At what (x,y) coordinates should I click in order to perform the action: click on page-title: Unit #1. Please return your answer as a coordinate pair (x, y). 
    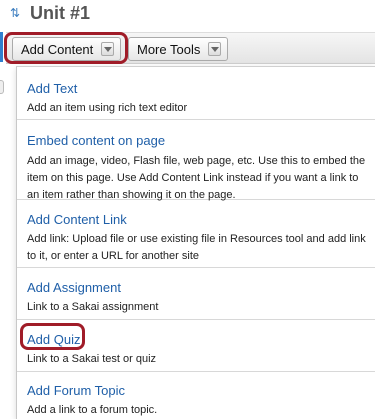
    Looking at the image, I should click on (60, 13).